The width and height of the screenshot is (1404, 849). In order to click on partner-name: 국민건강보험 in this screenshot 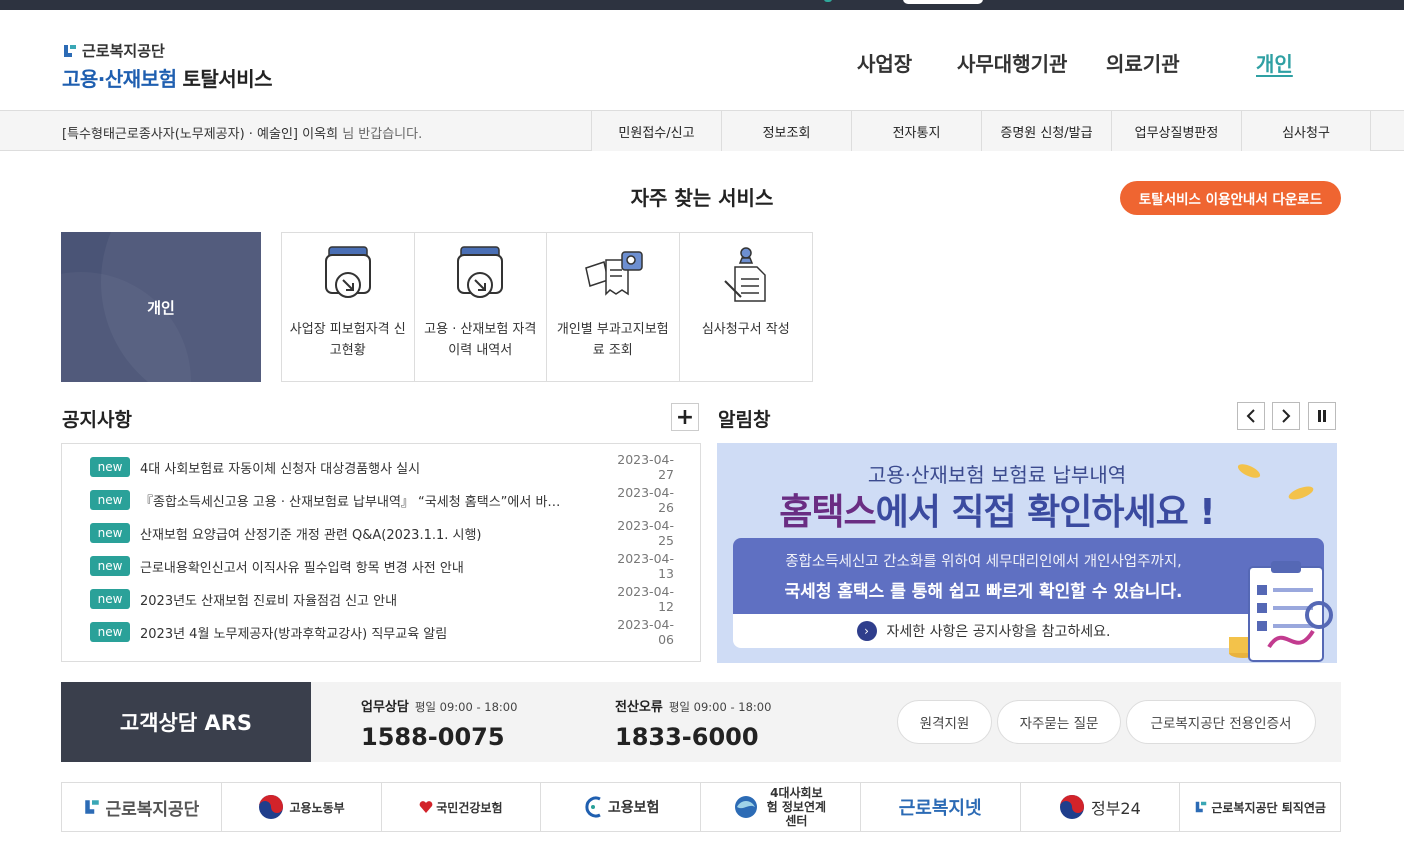, I will do `click(469, 807)`.